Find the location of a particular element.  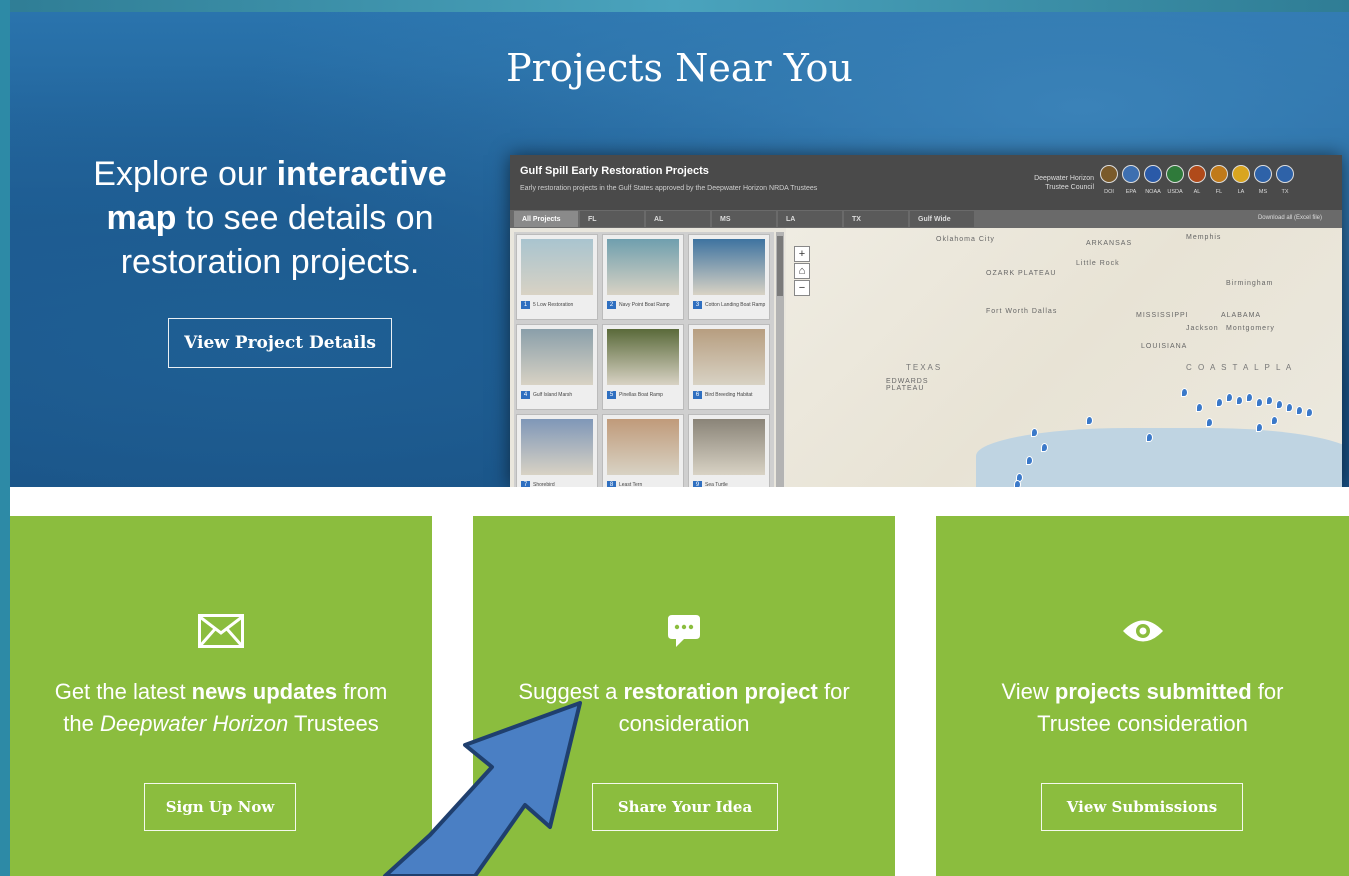

card1-line2-italic: Deepwater Horizon is located at coordinates (194, 723).